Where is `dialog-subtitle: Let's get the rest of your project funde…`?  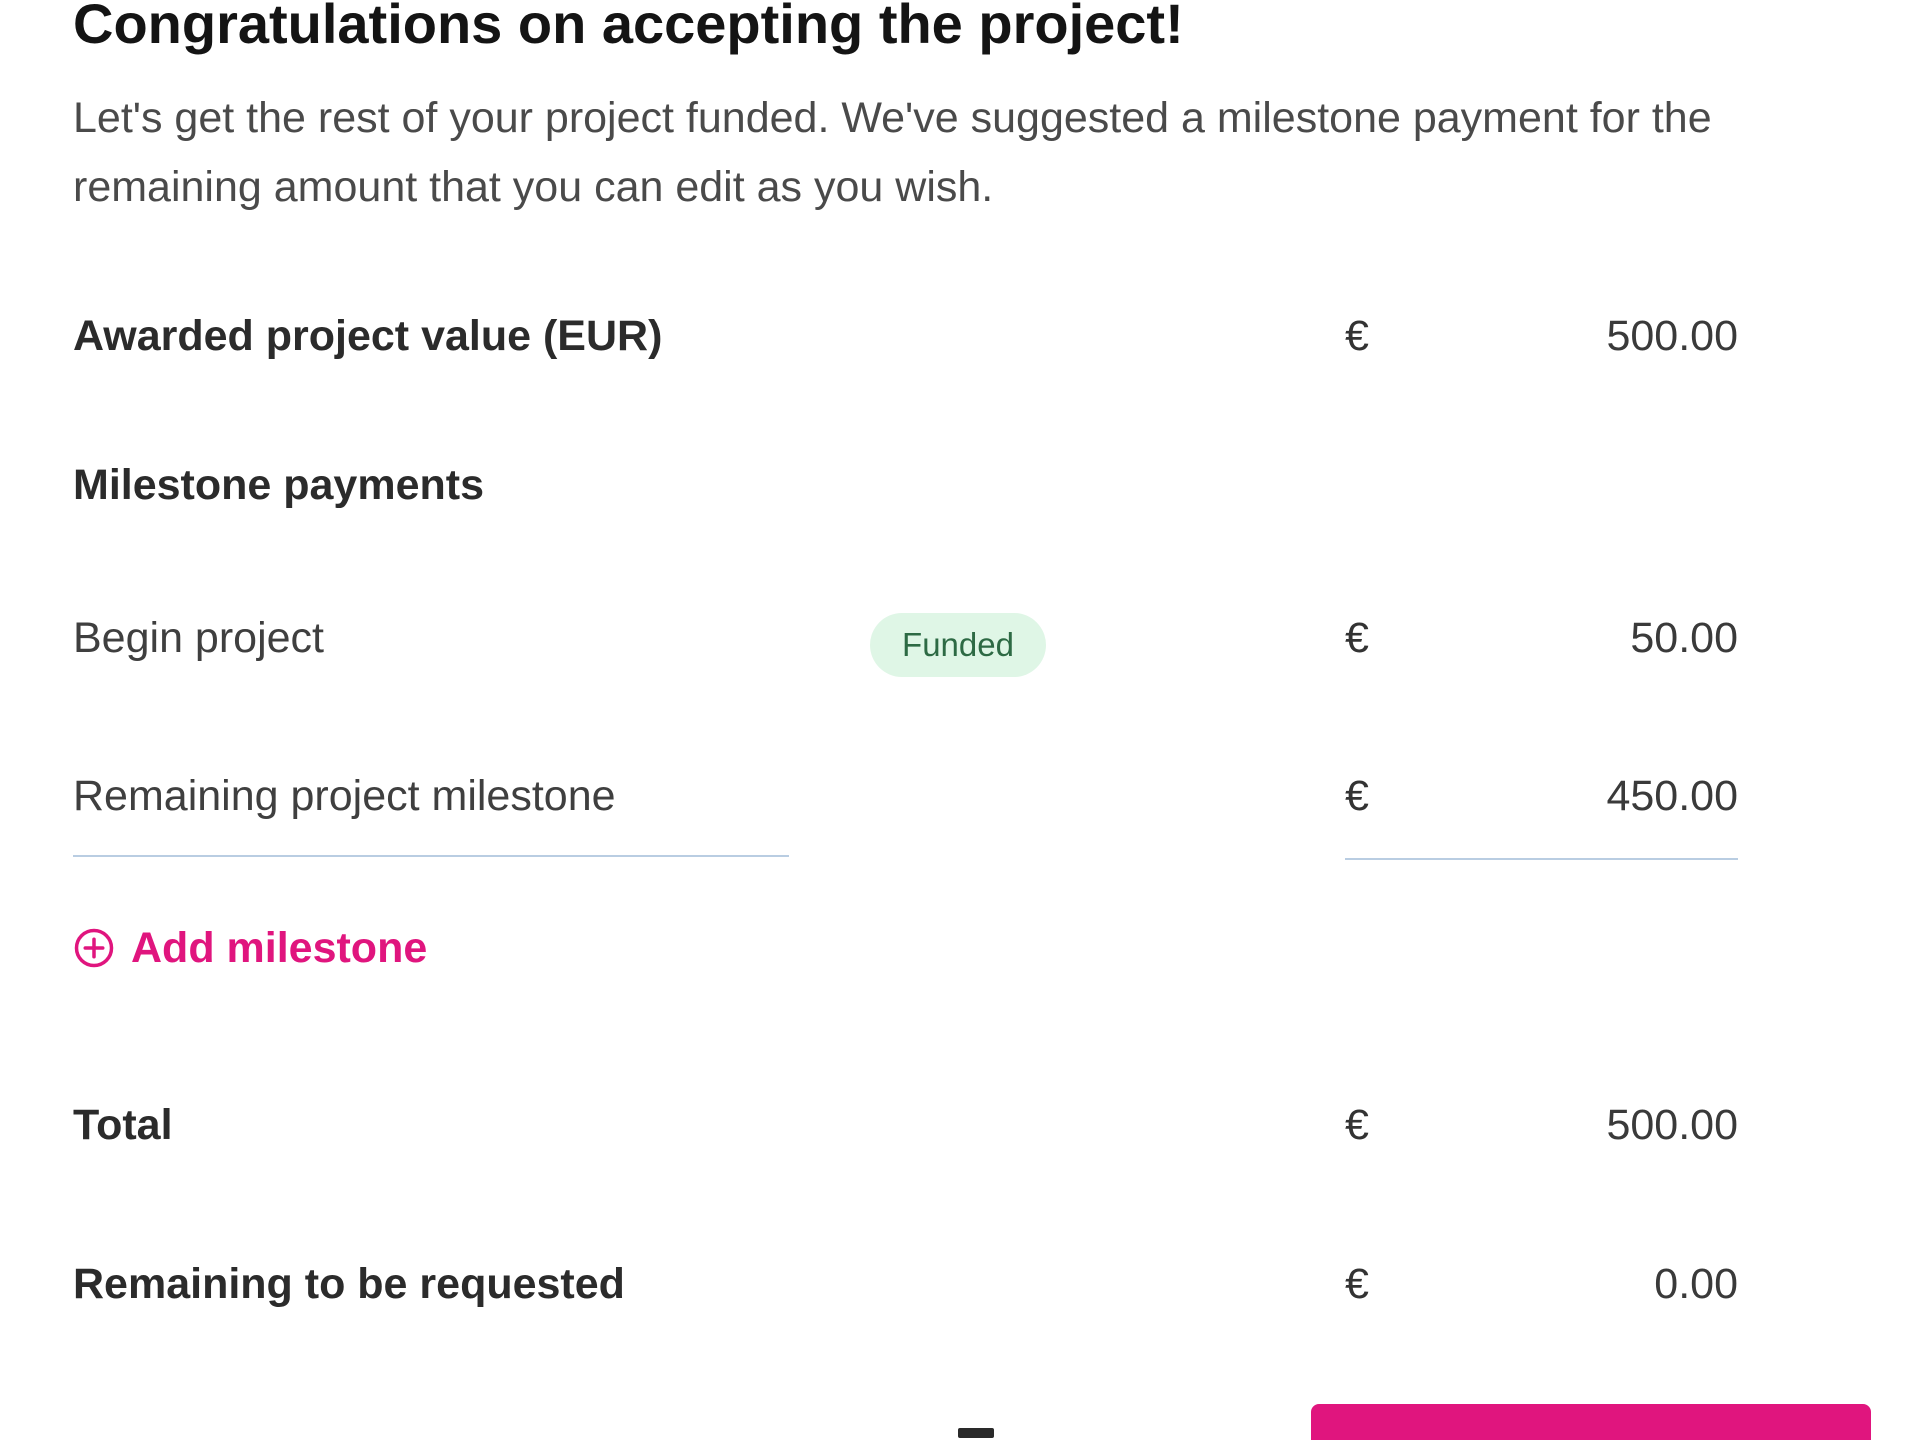 dialog-subtitle: Let's get the rest of your project funde… is located at coordinates (892, 152).